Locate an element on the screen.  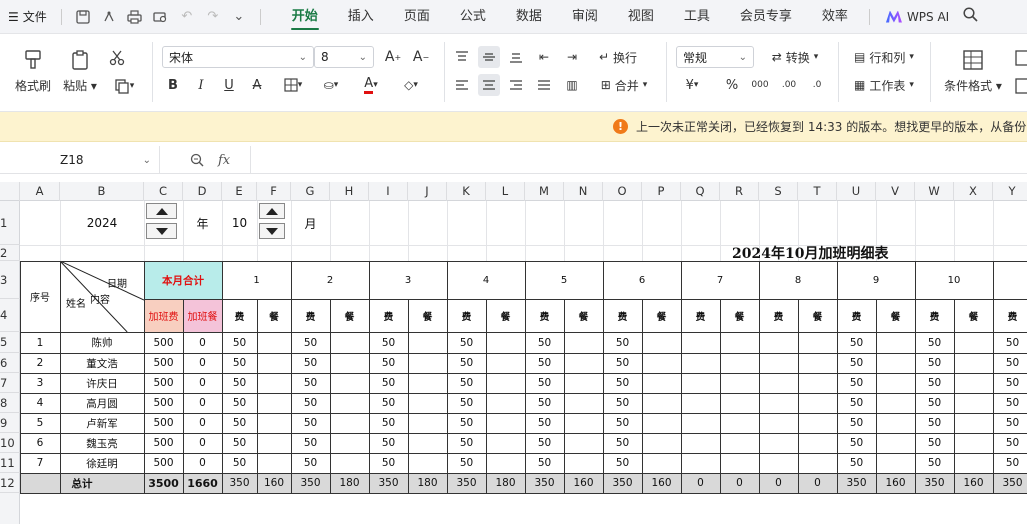
row-header: 12 is located at coordinates (10, 483).